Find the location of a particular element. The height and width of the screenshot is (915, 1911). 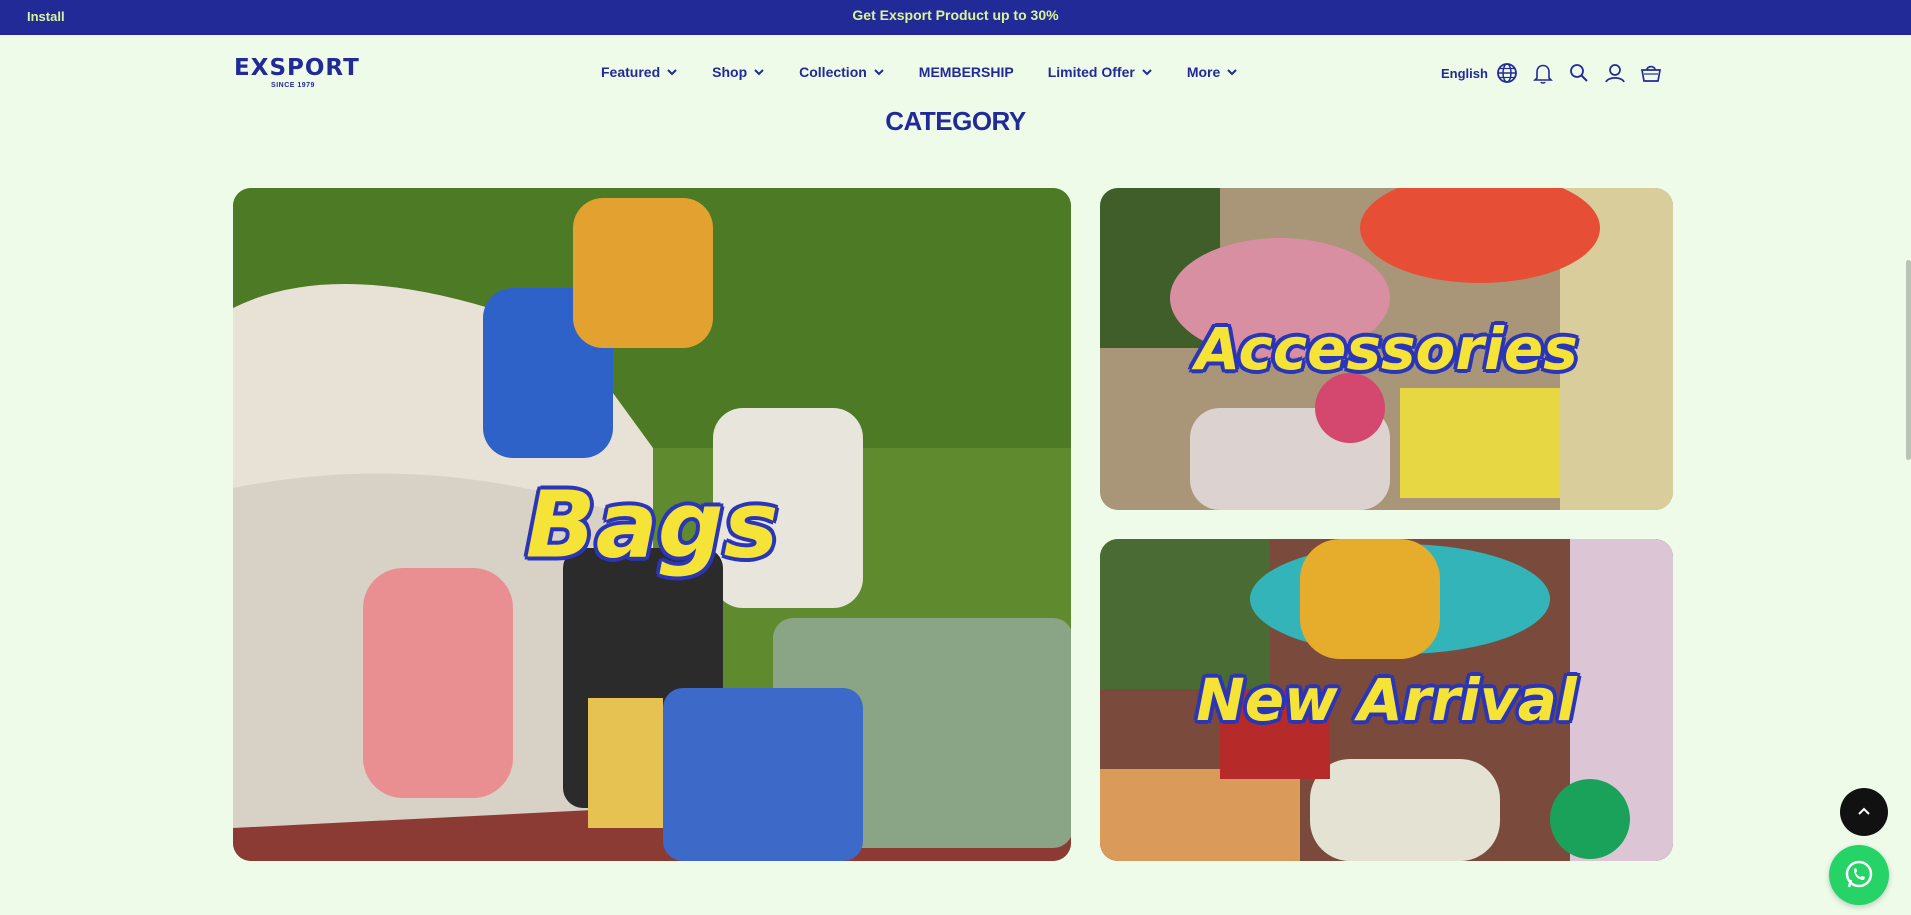

nav-shop: Shop is located at coordinates (738, 72).